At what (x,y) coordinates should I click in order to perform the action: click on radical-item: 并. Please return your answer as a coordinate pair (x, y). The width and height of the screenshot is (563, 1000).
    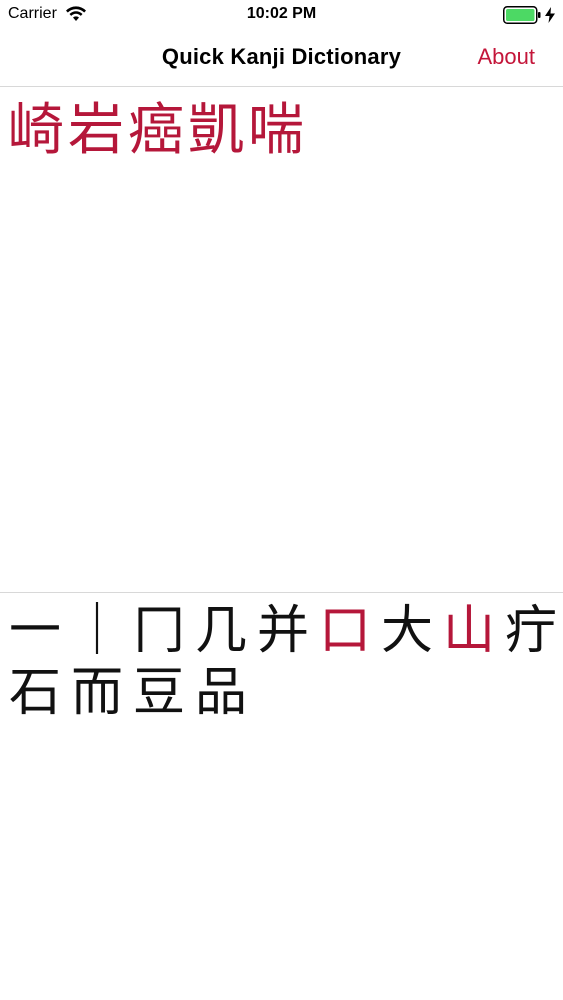
    Looking at the image, I should click on (283, 631).